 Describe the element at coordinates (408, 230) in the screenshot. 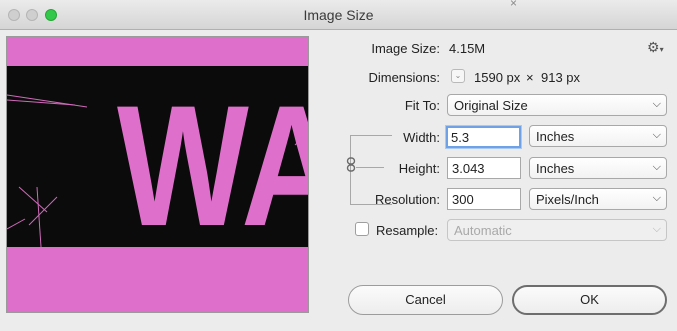

I see `resample-label: Resample:` at that location.